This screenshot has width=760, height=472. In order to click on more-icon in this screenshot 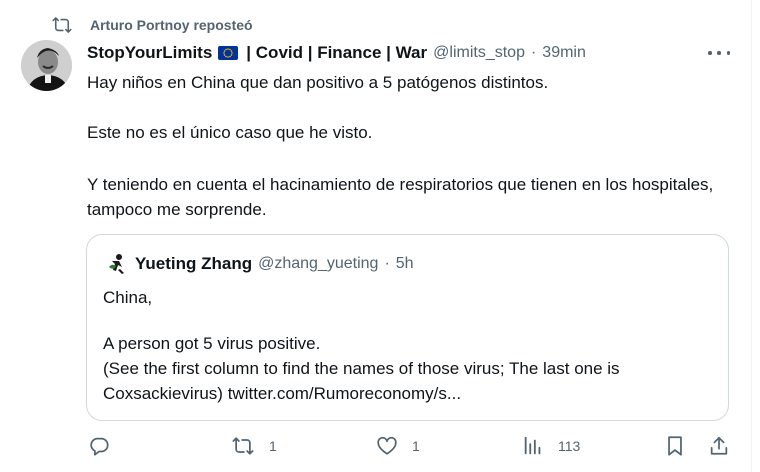, I will do `click(719, 53)`.